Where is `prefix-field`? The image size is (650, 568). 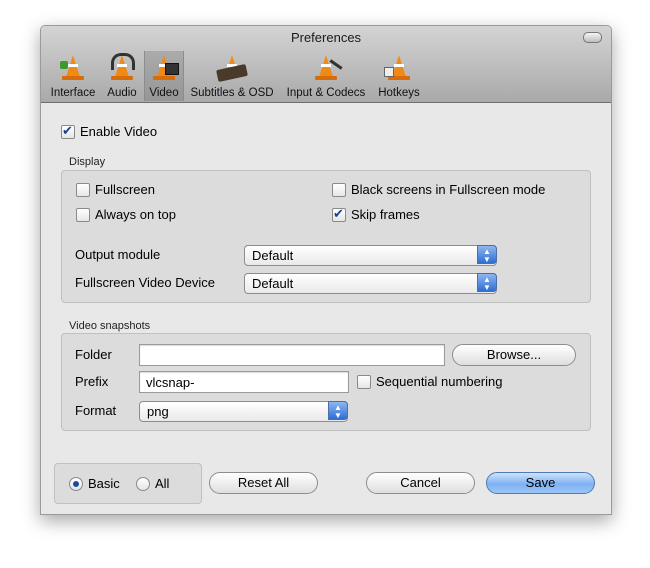 prefix-field is located at coordinates (244, 382).